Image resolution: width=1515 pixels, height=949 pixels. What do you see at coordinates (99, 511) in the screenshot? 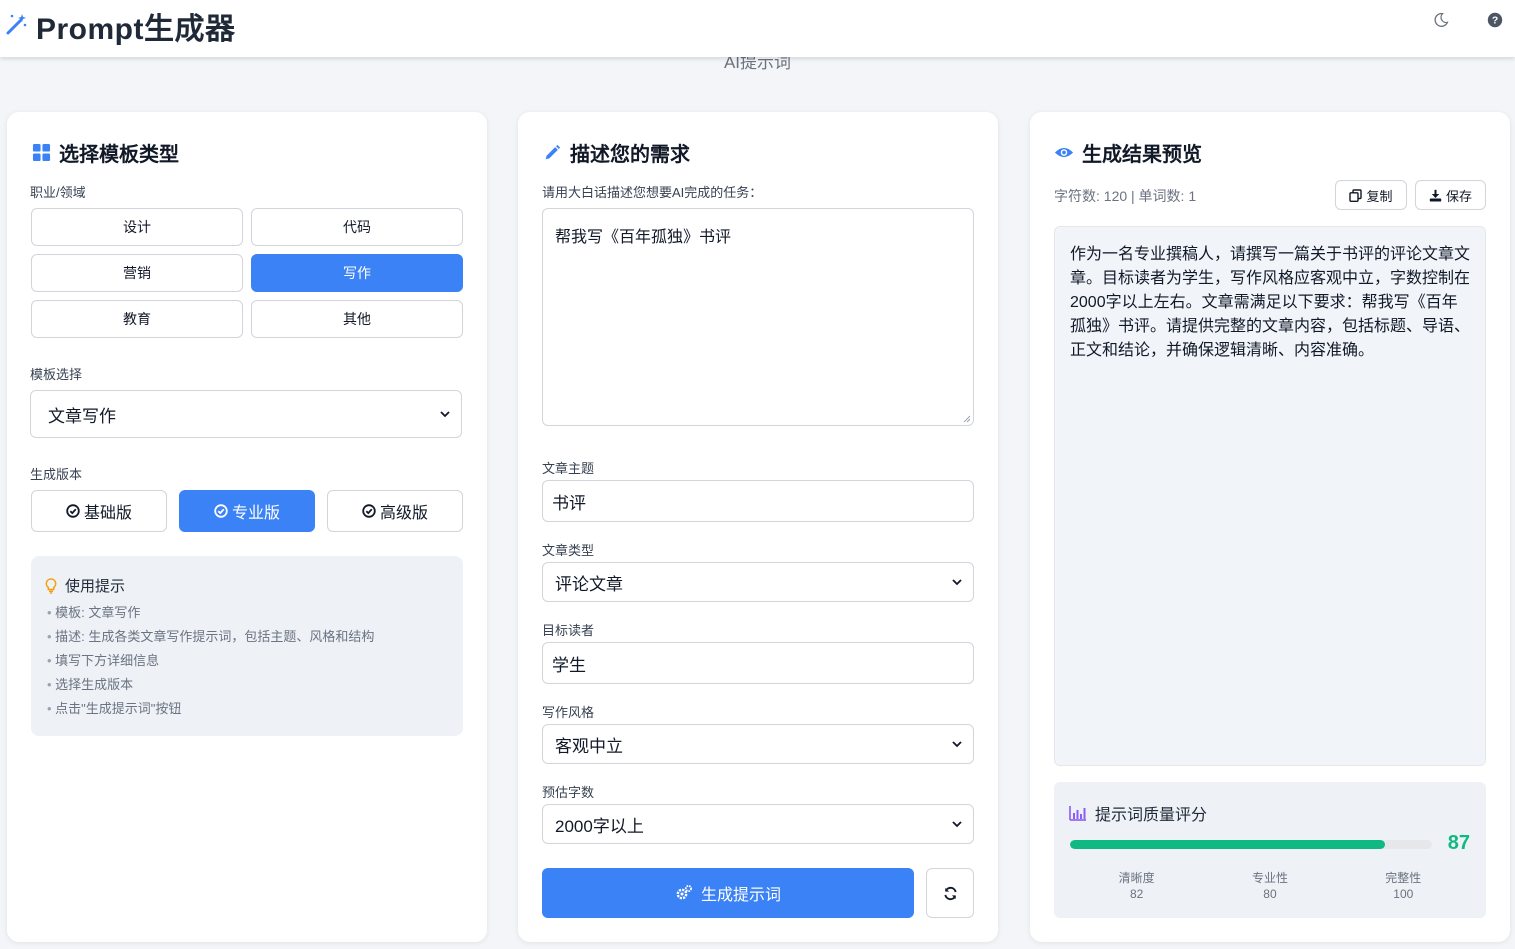
I see `version-button-basic: 基础版` at bounding box center [99, 511].